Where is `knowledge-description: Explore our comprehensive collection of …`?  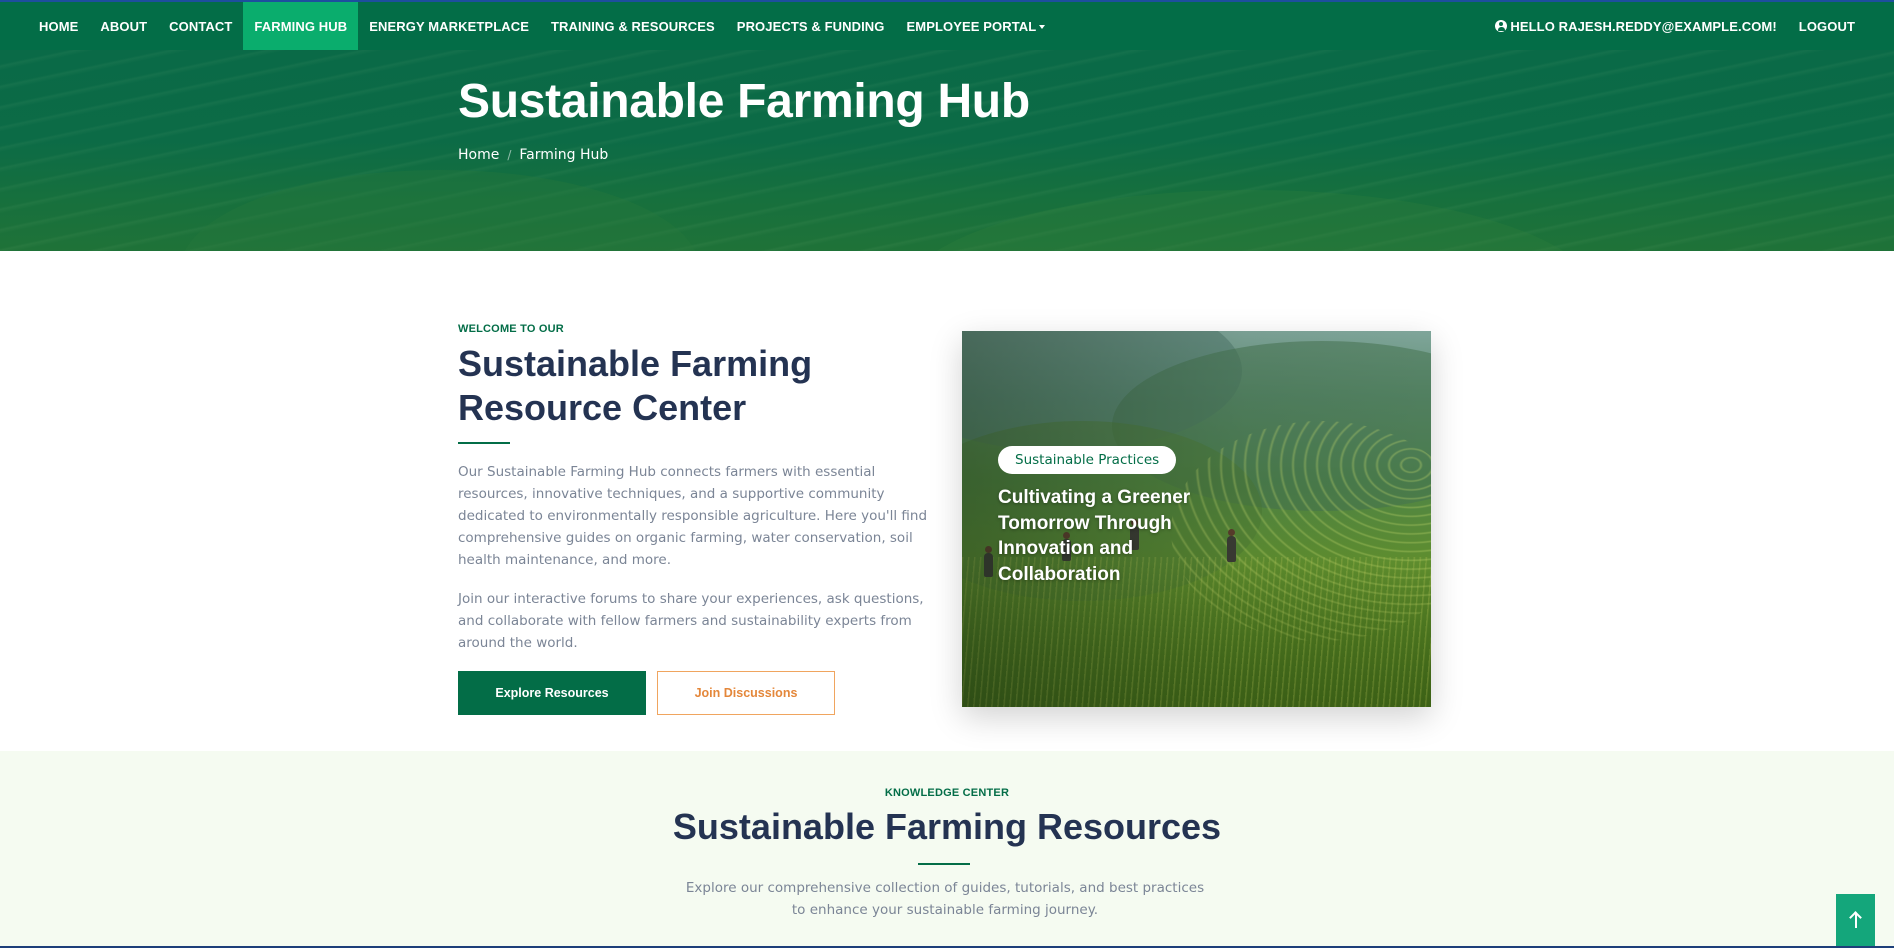 knowledge-description: Explore our comprehensive collection of … is located at coordinates (945, 899).